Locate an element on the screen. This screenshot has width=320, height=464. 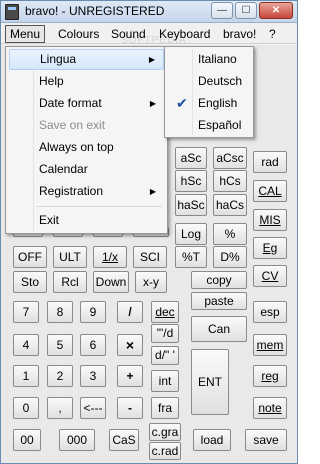
digit-6-button: 6 is located at coordinates (93, 345).